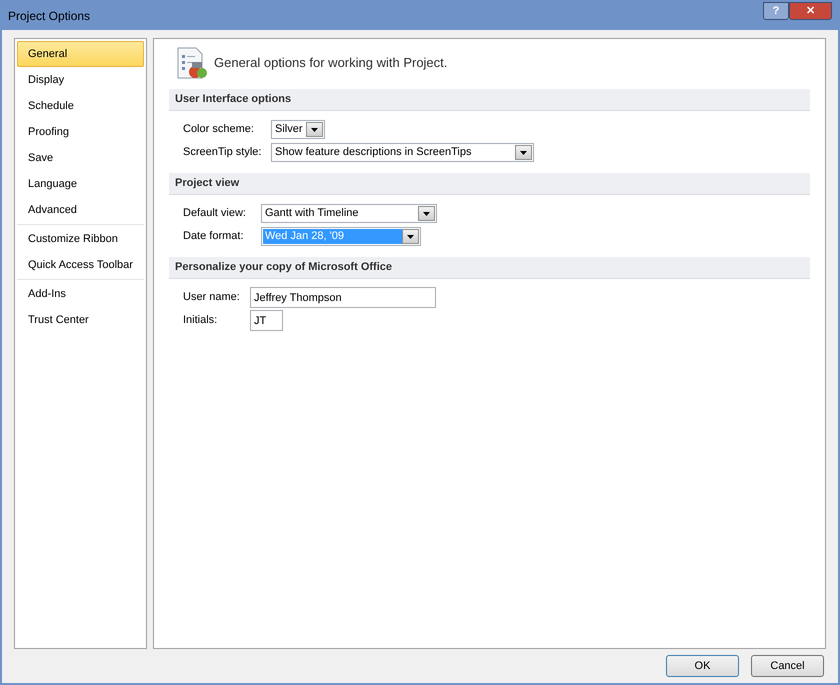 The image size is (840, 685). What do you see at coordinates (80, 265) in the screenshot?
I see `sidebar-item: Quick Access Toolbar` at bounding box center [80, 265].